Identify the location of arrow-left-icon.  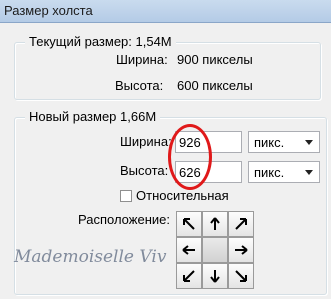
(188, 250).